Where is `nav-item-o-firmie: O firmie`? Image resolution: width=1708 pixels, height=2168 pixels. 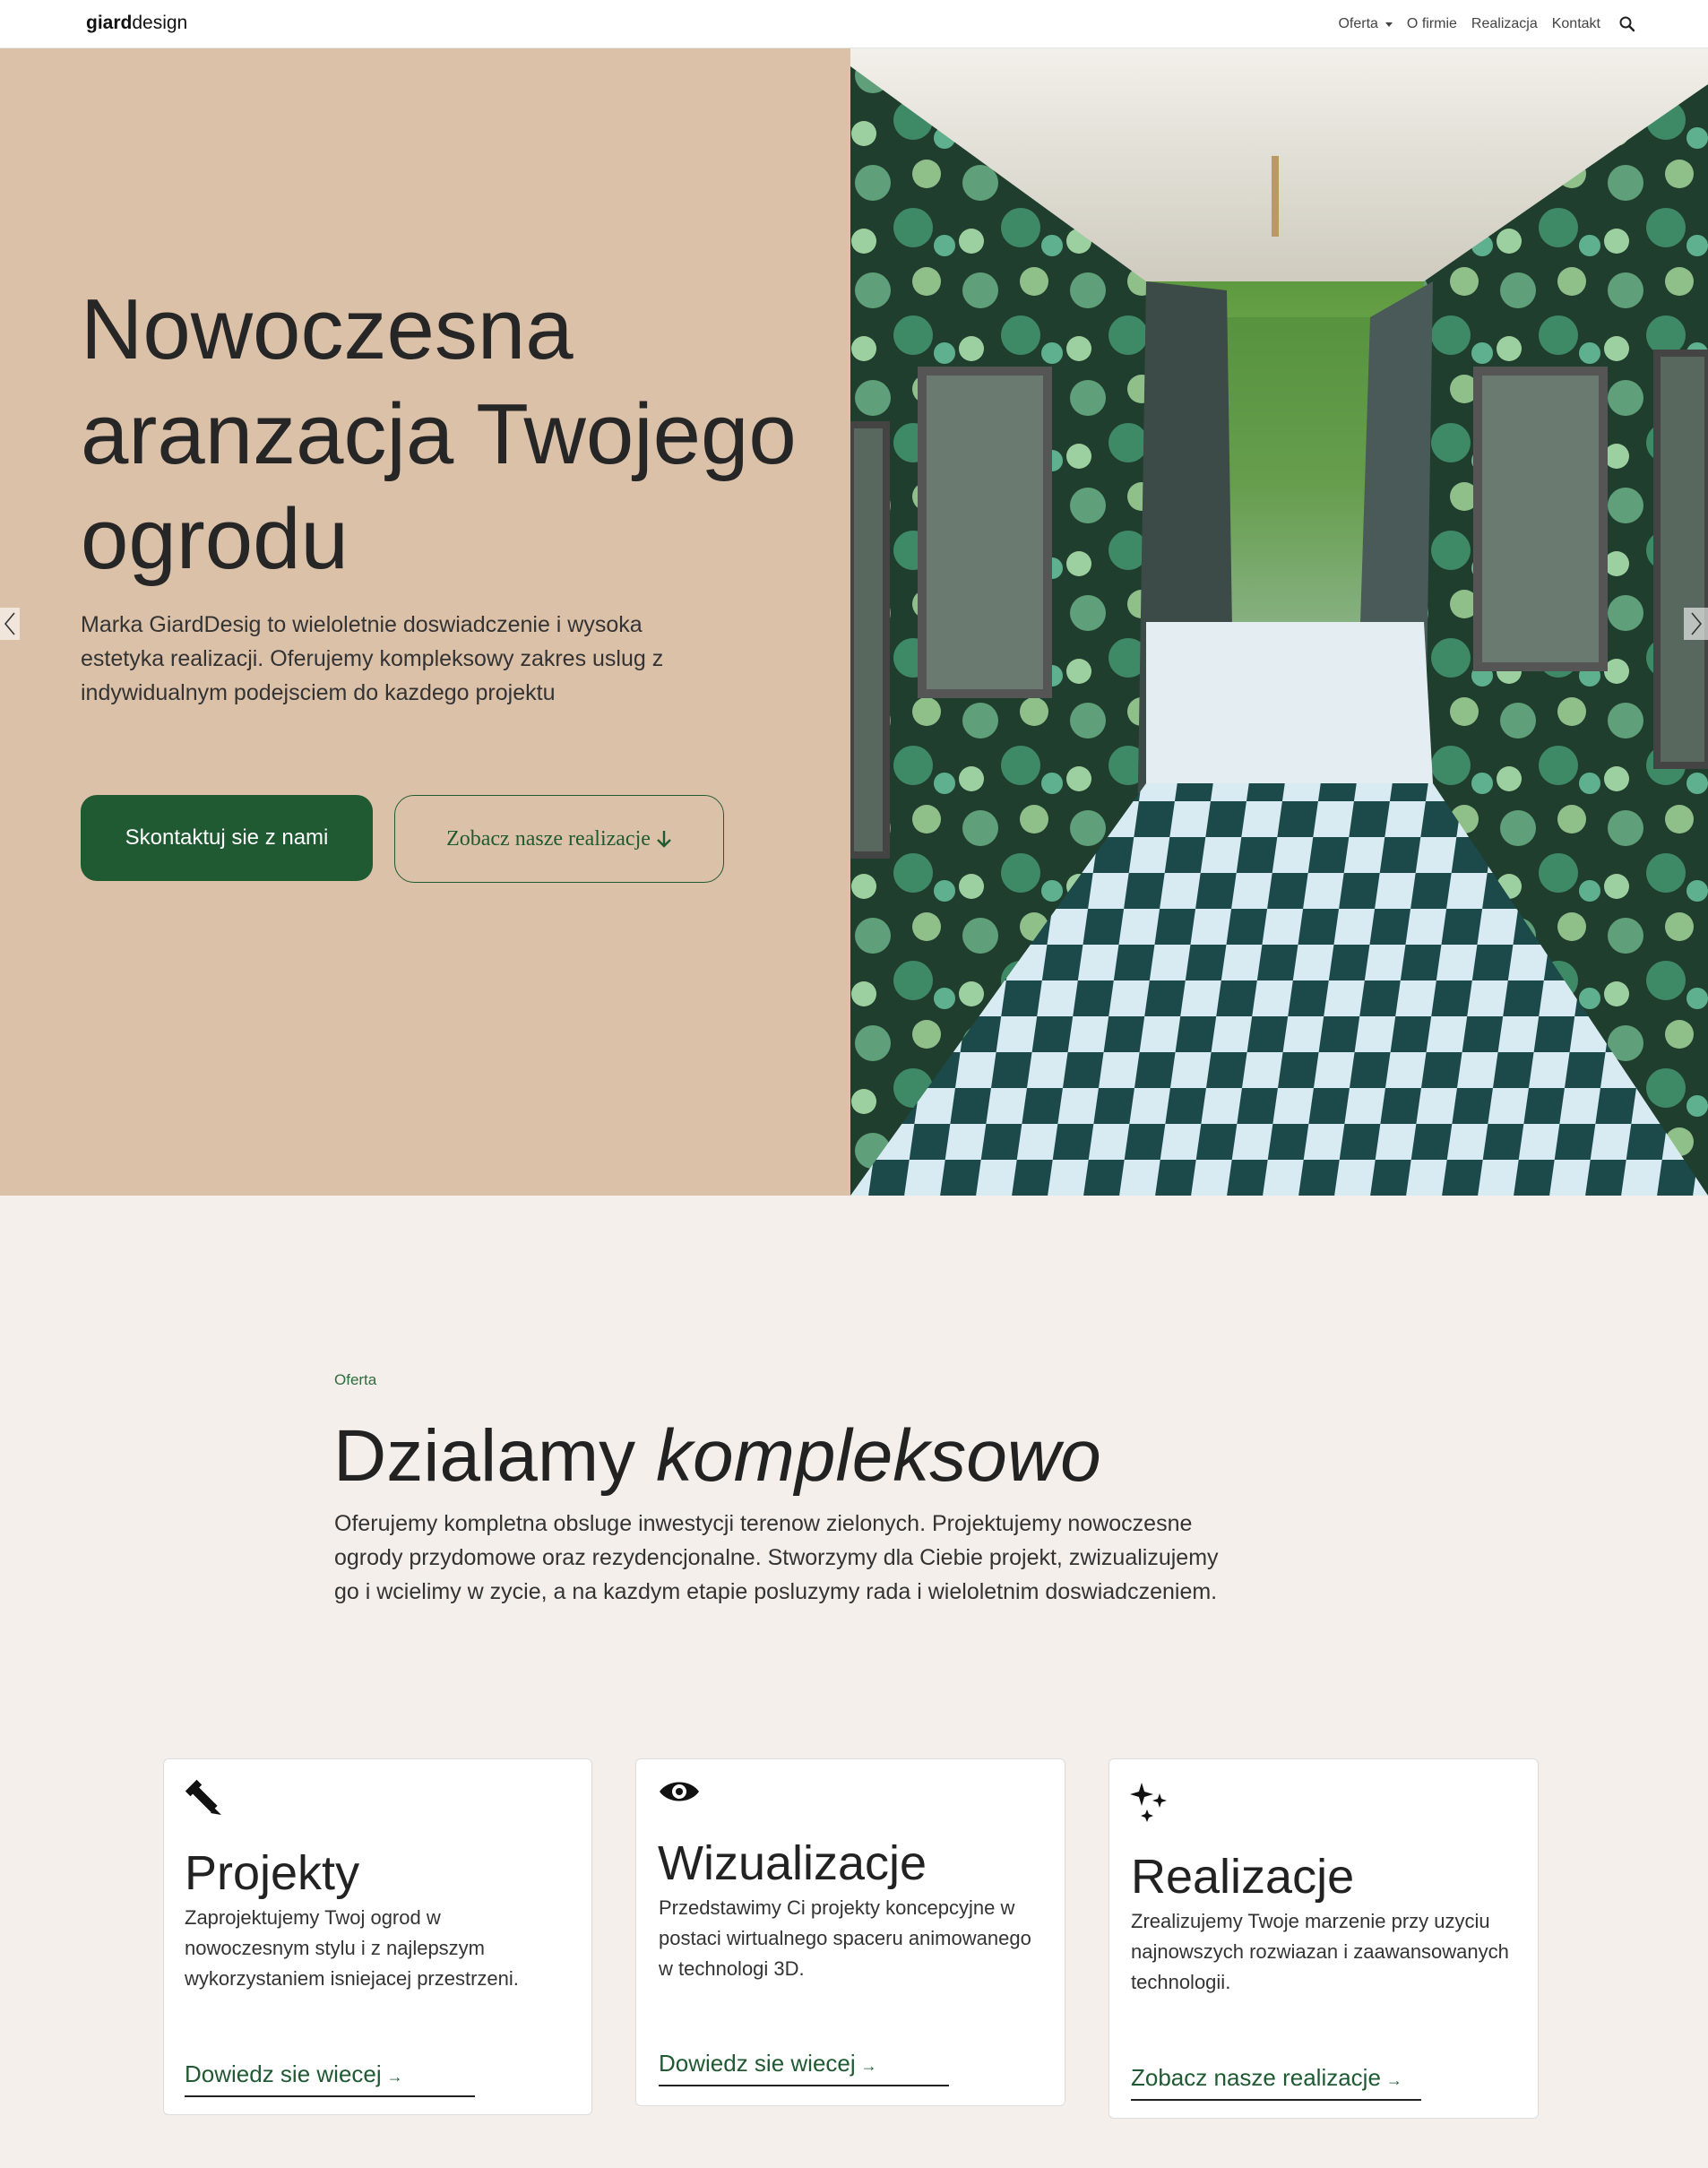
nav-item-o-firmie: O firmie is located at coordinates (1432, 24).